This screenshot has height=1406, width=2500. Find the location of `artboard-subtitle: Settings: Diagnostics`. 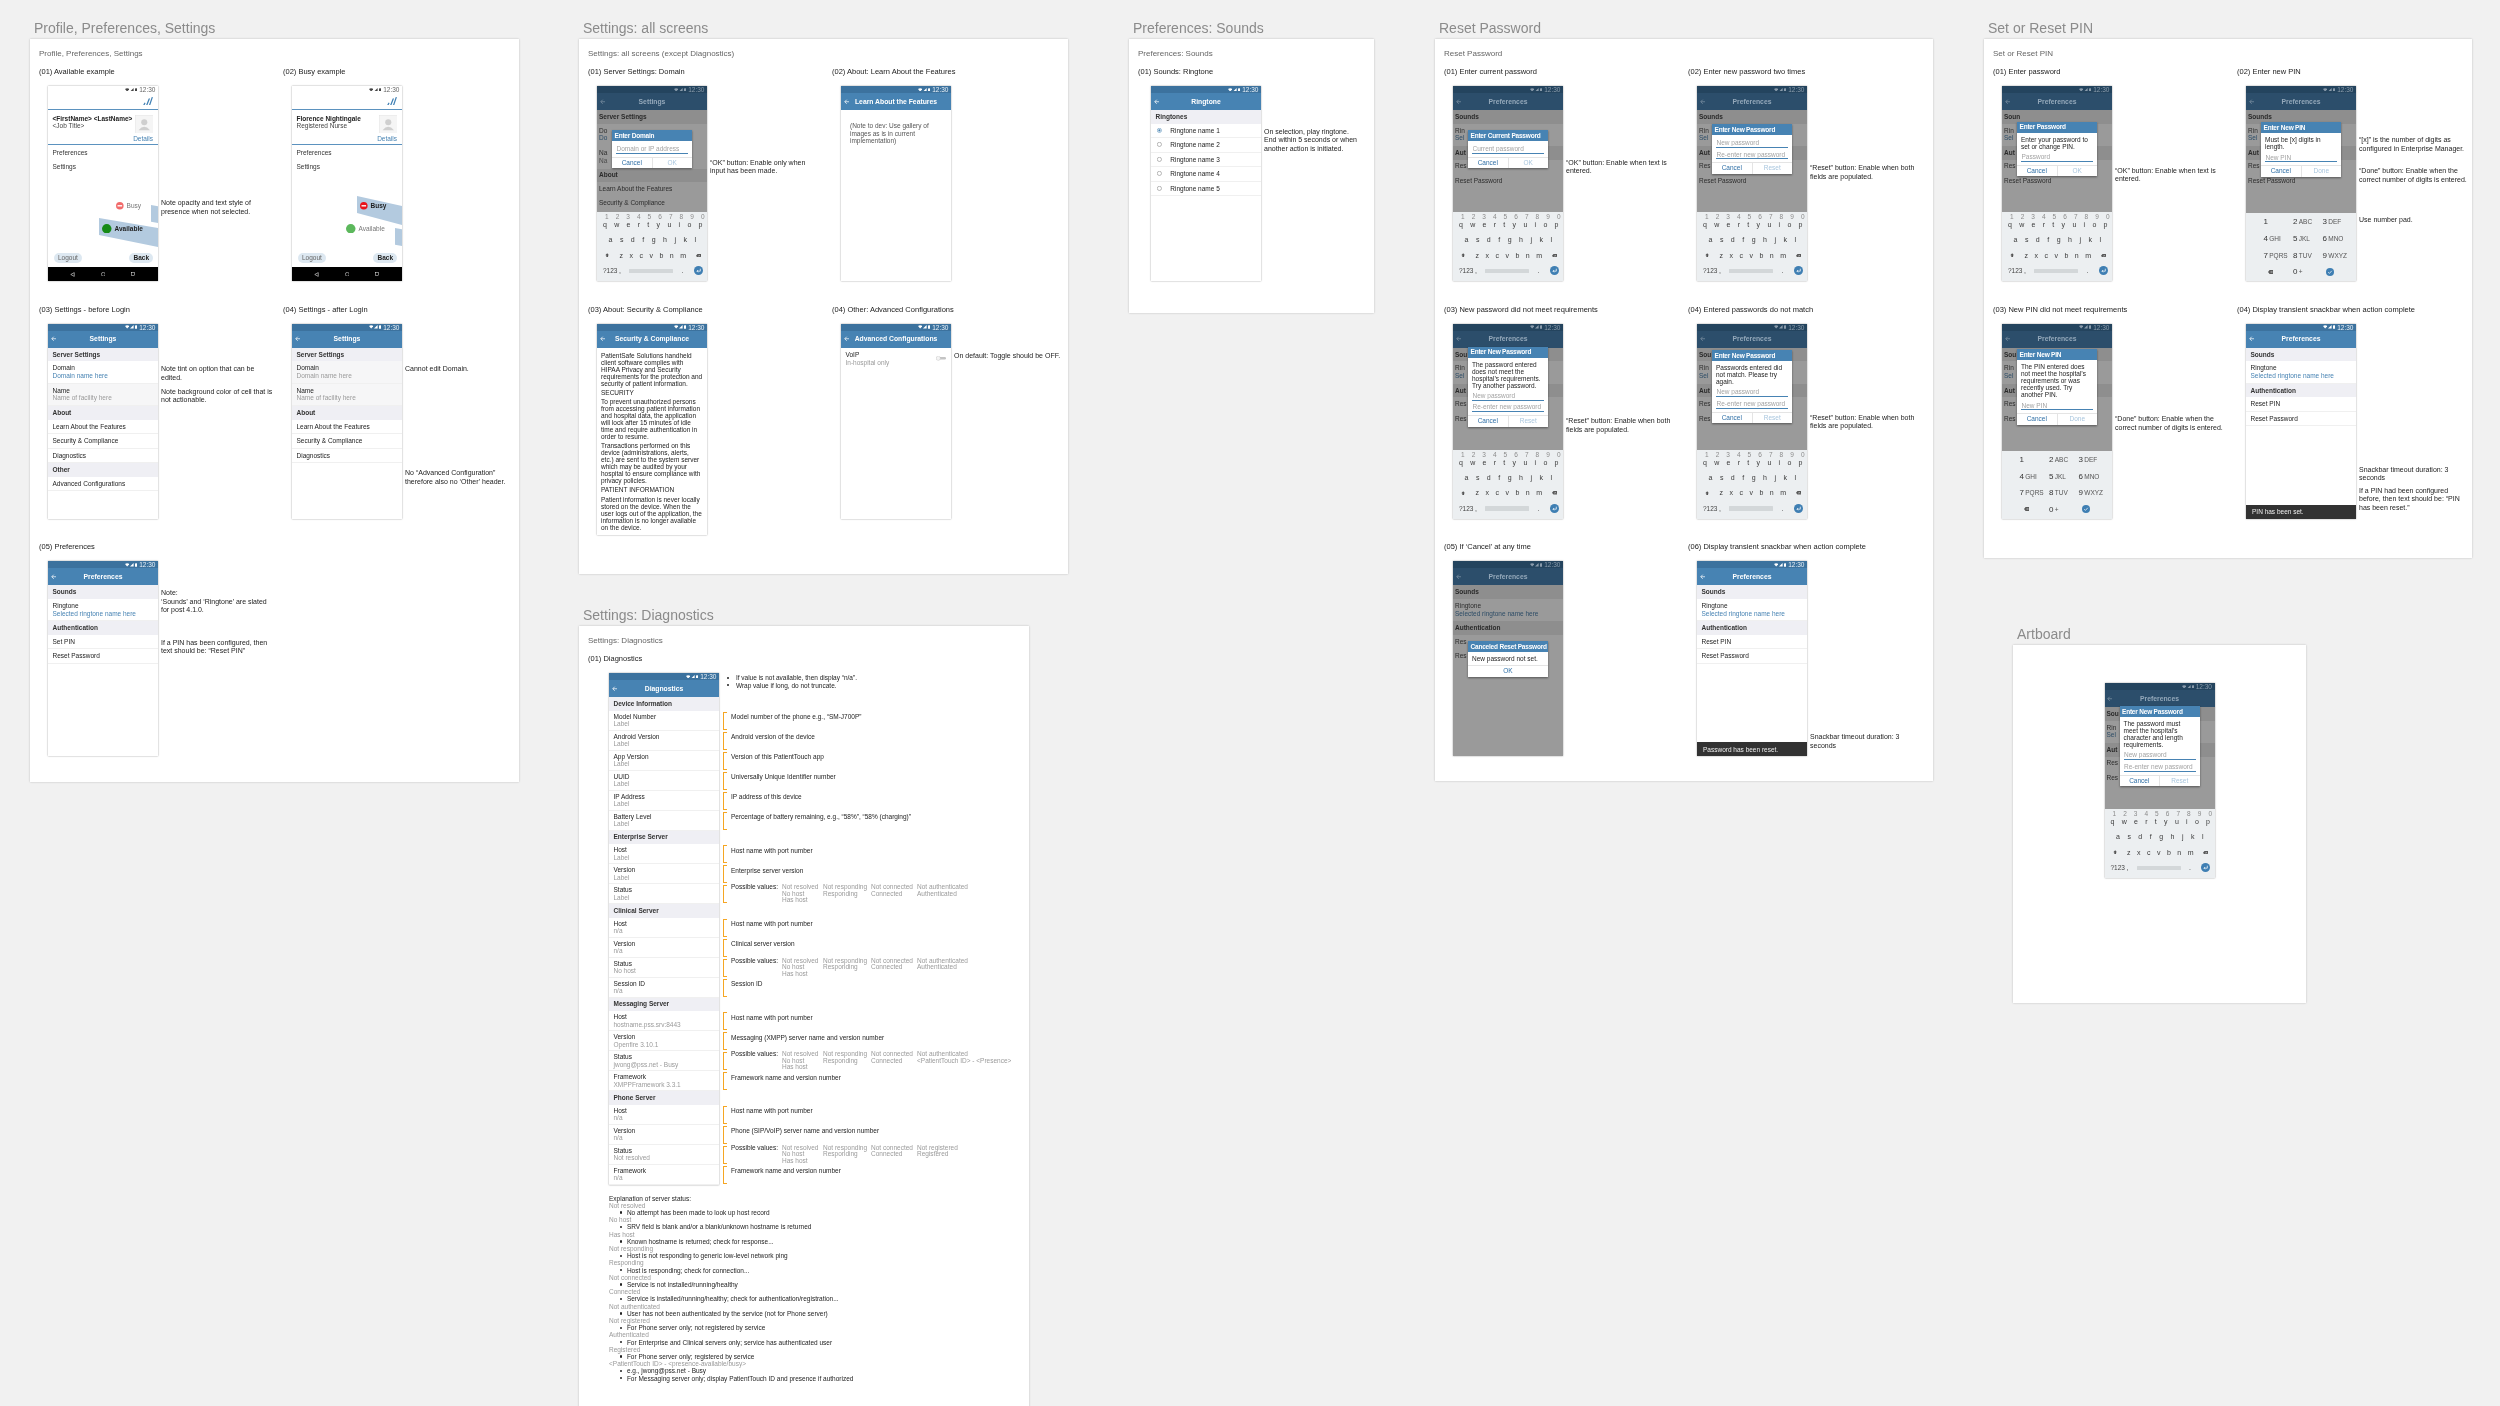

artboard-subtitle: Settings: Diagnostics is located at coordinates (626, 640).